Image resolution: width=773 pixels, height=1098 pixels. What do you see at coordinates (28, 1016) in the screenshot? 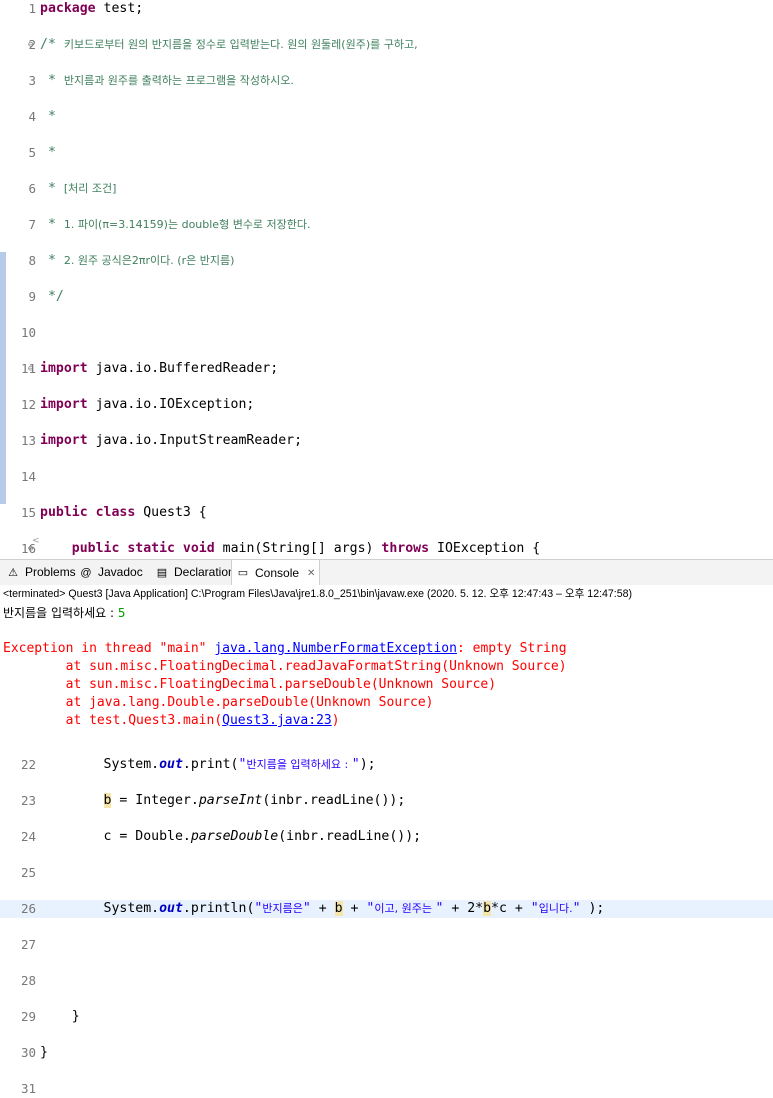
I see `line-number: 29` at bounding box center [28, 1016].